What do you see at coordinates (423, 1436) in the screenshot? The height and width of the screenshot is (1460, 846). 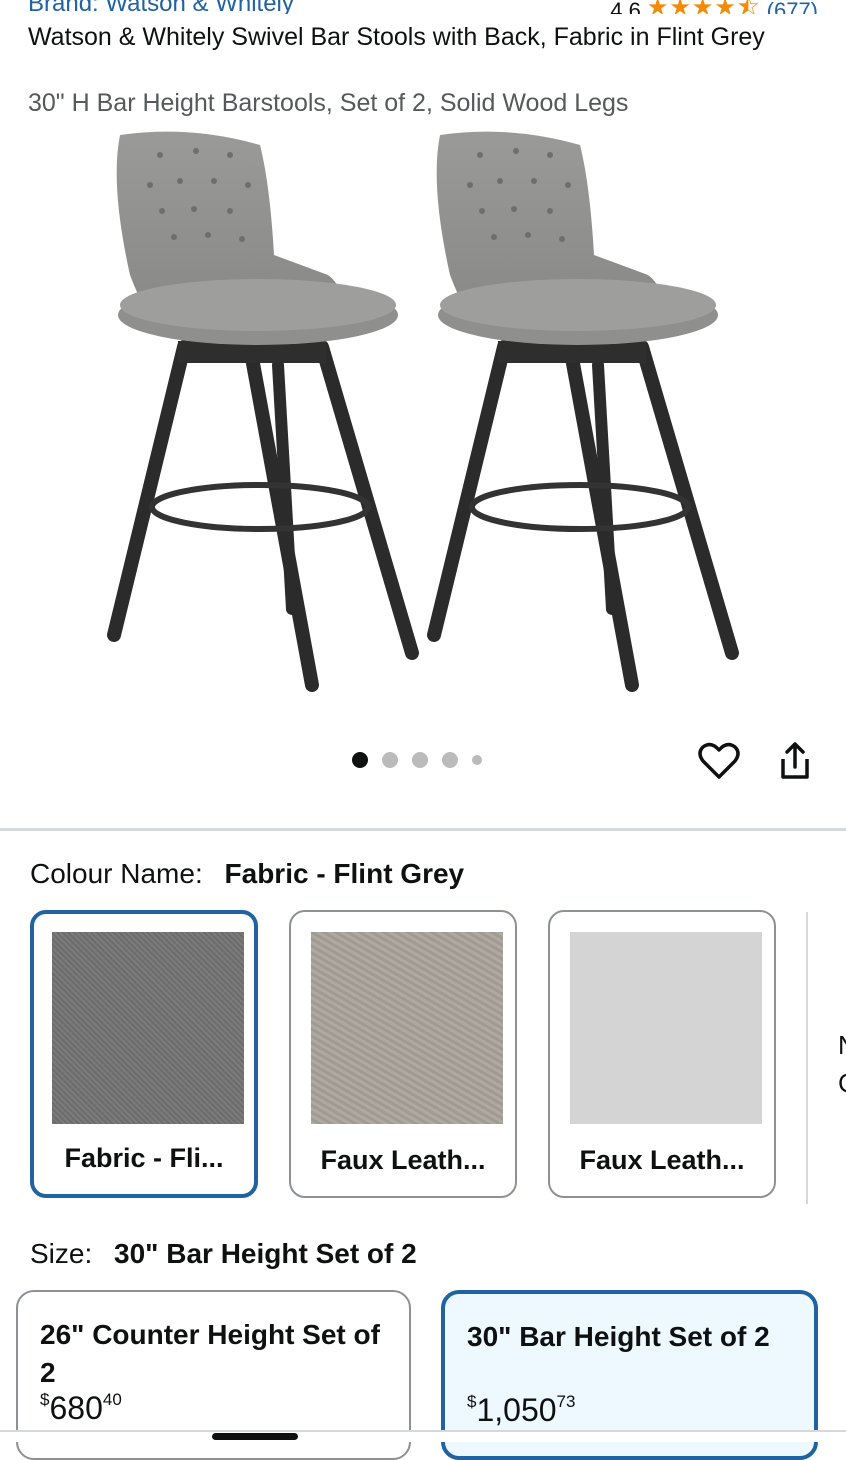 I see `bottom-bar` at bounding box center [423, 1436].